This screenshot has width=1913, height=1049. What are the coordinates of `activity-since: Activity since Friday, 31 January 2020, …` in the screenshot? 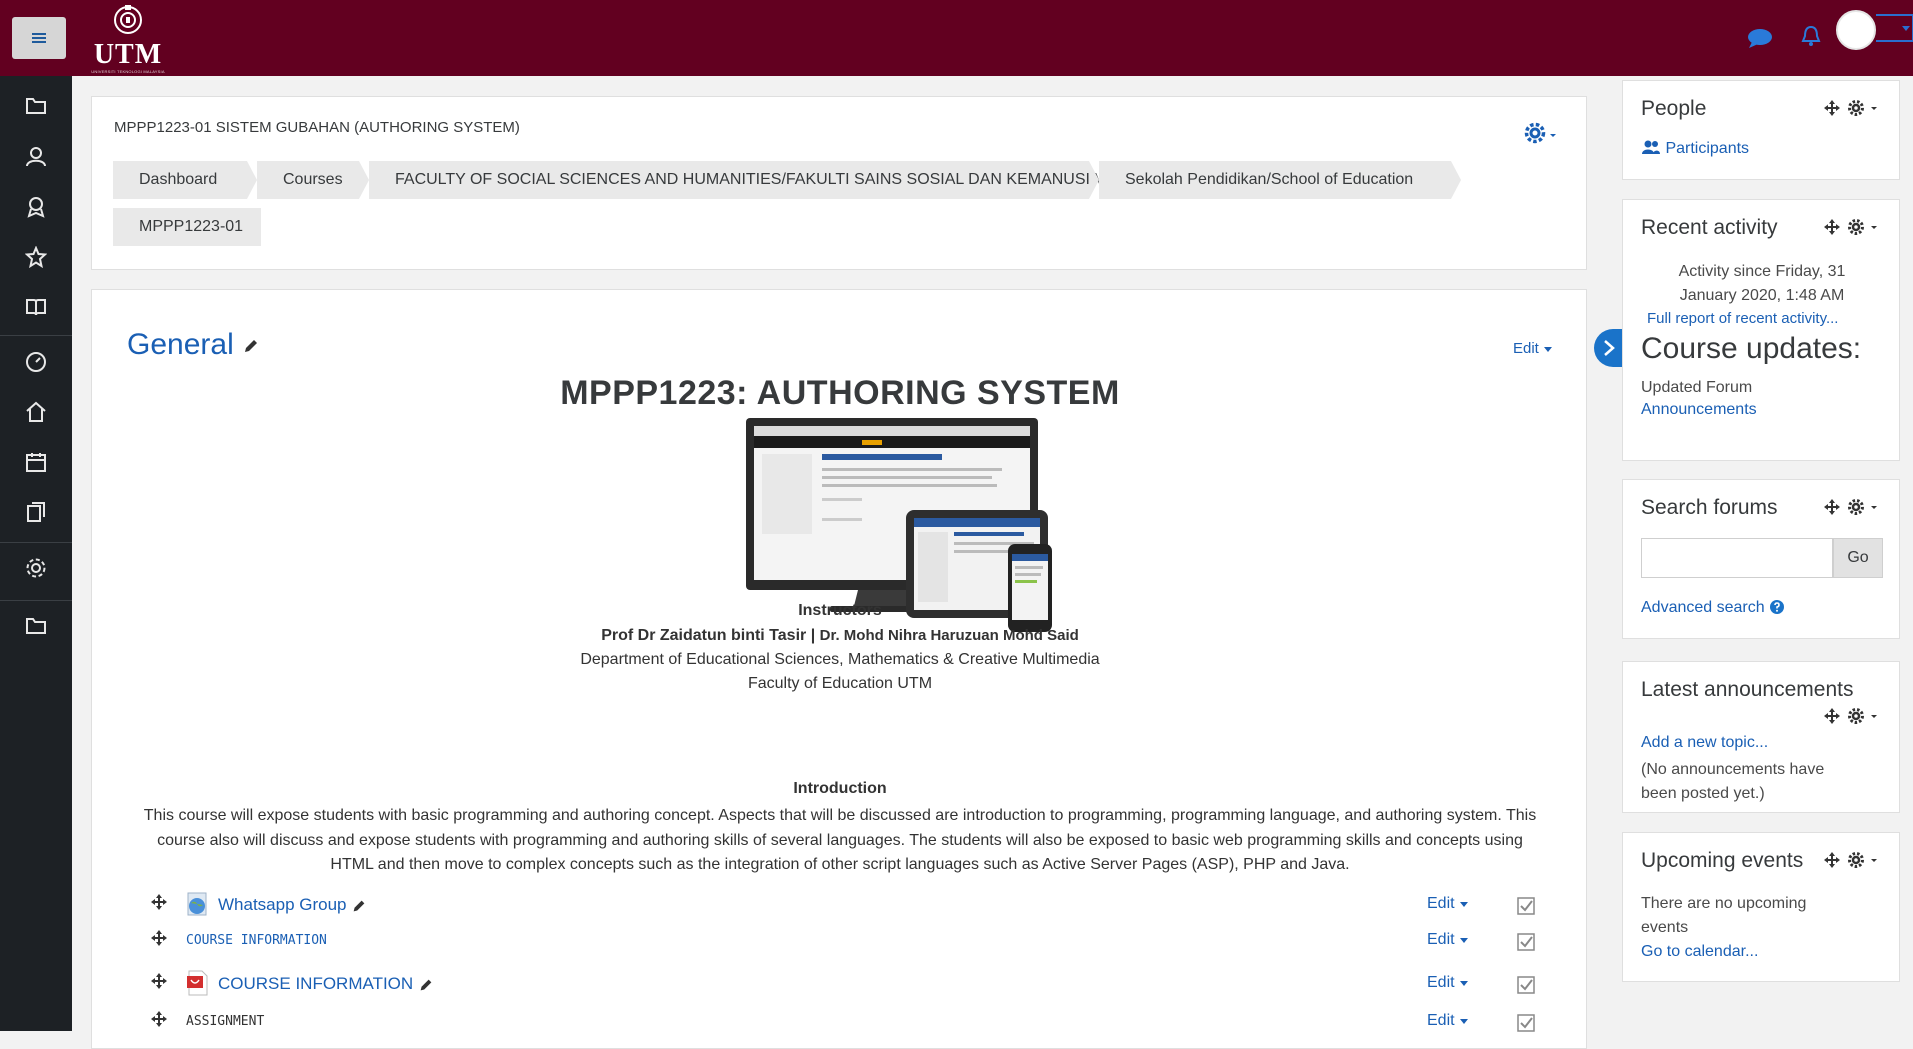 It's located at (1762, 284).